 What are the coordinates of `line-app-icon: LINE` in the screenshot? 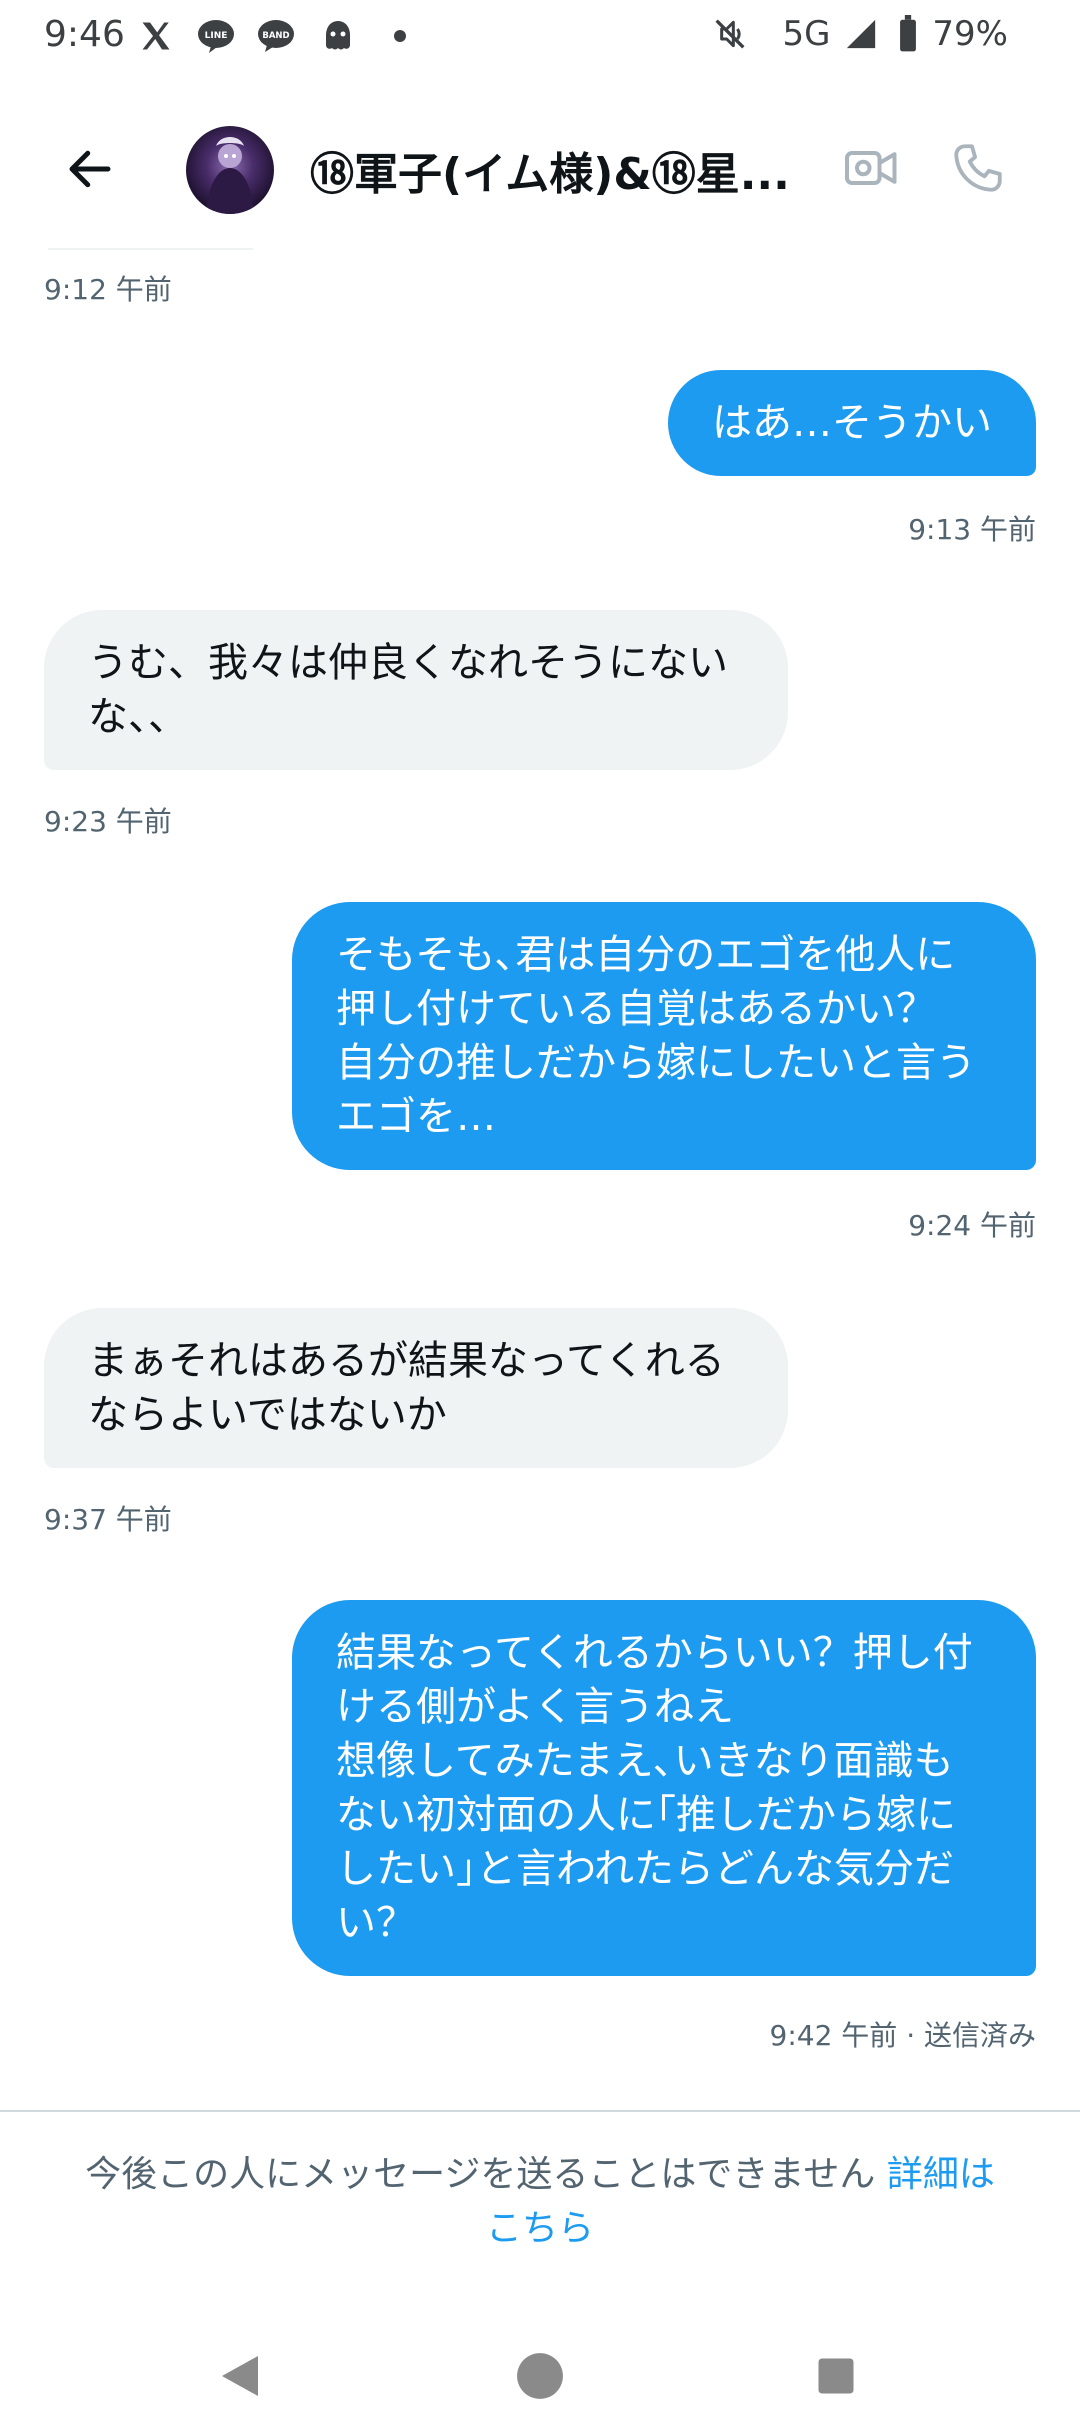 It's located at (216, 36).